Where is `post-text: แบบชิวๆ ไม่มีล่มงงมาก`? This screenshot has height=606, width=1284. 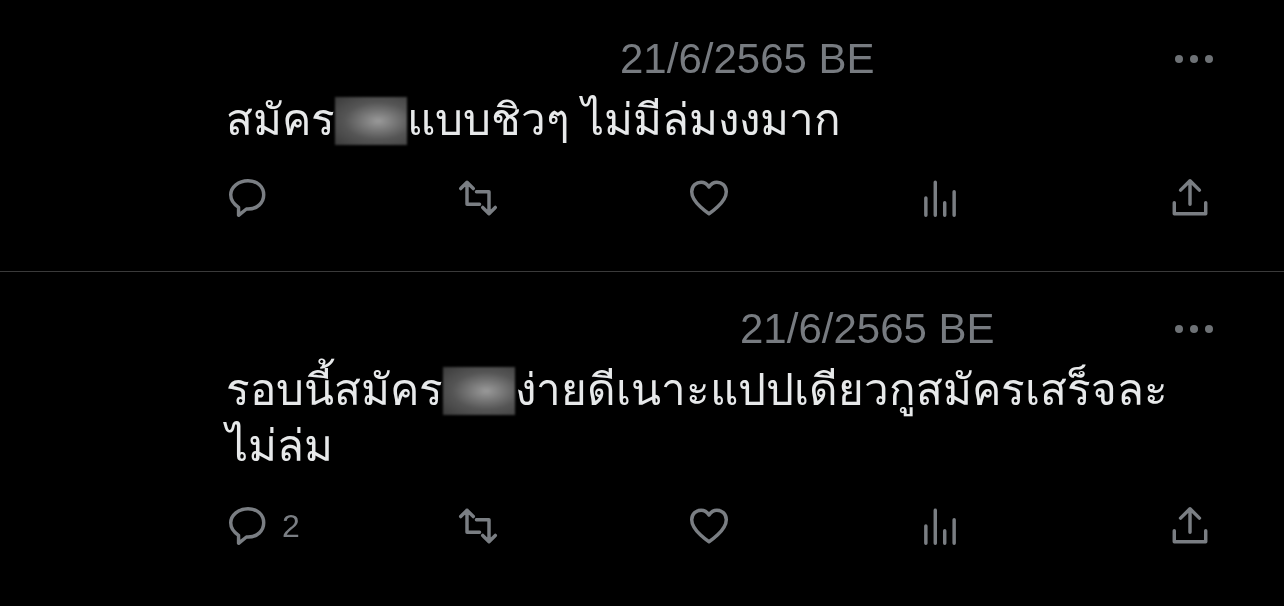 post-text: แบบชิวๆ ไม่มีล่มงงมาก is located at coordinates (624, 120).